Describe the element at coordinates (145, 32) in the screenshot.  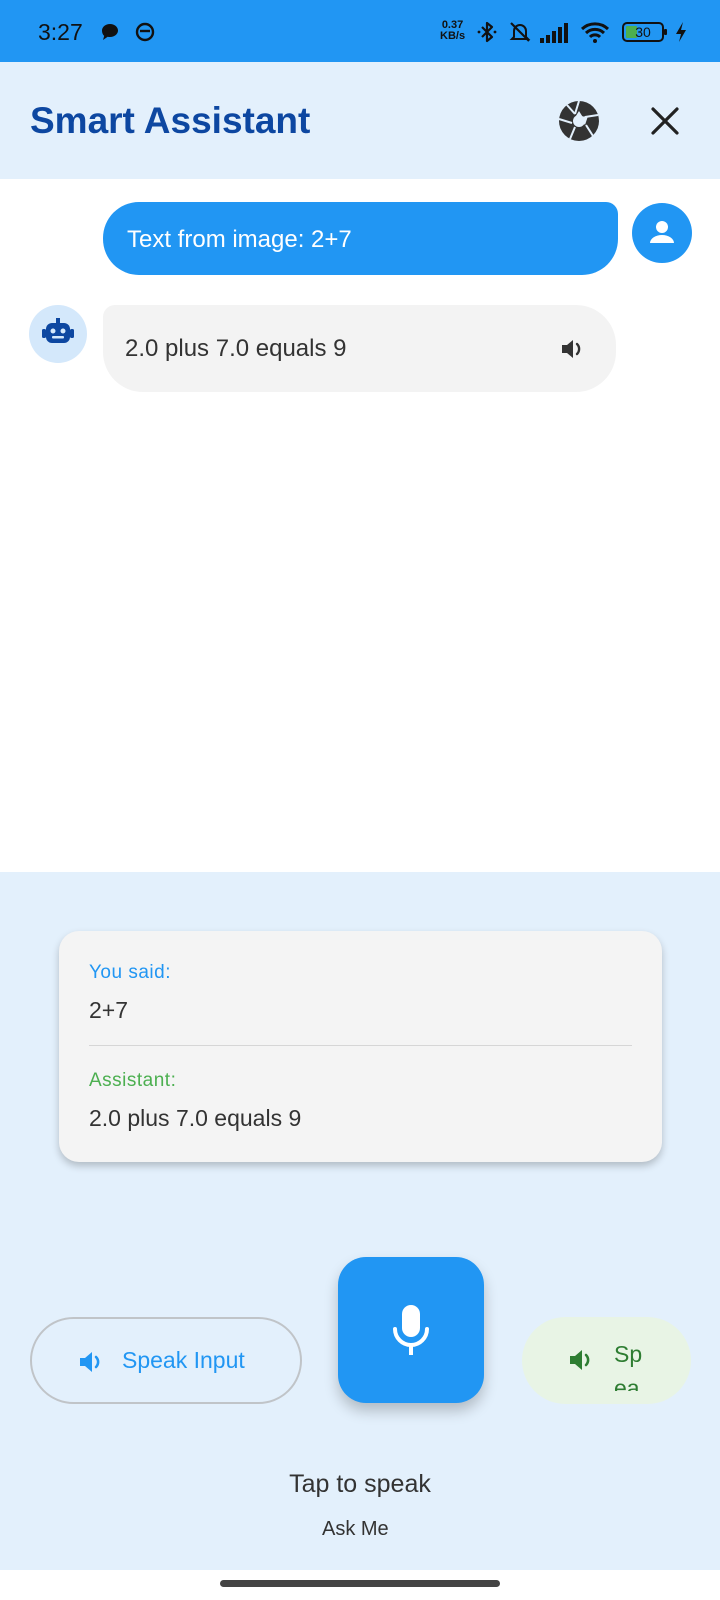
I see `app-notification-icon` at that location.